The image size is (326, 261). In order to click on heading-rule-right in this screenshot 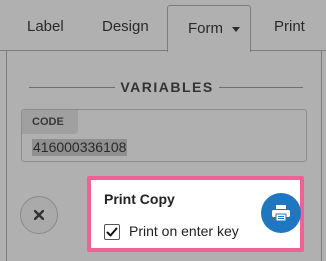, I will do `click(261, 87)`.